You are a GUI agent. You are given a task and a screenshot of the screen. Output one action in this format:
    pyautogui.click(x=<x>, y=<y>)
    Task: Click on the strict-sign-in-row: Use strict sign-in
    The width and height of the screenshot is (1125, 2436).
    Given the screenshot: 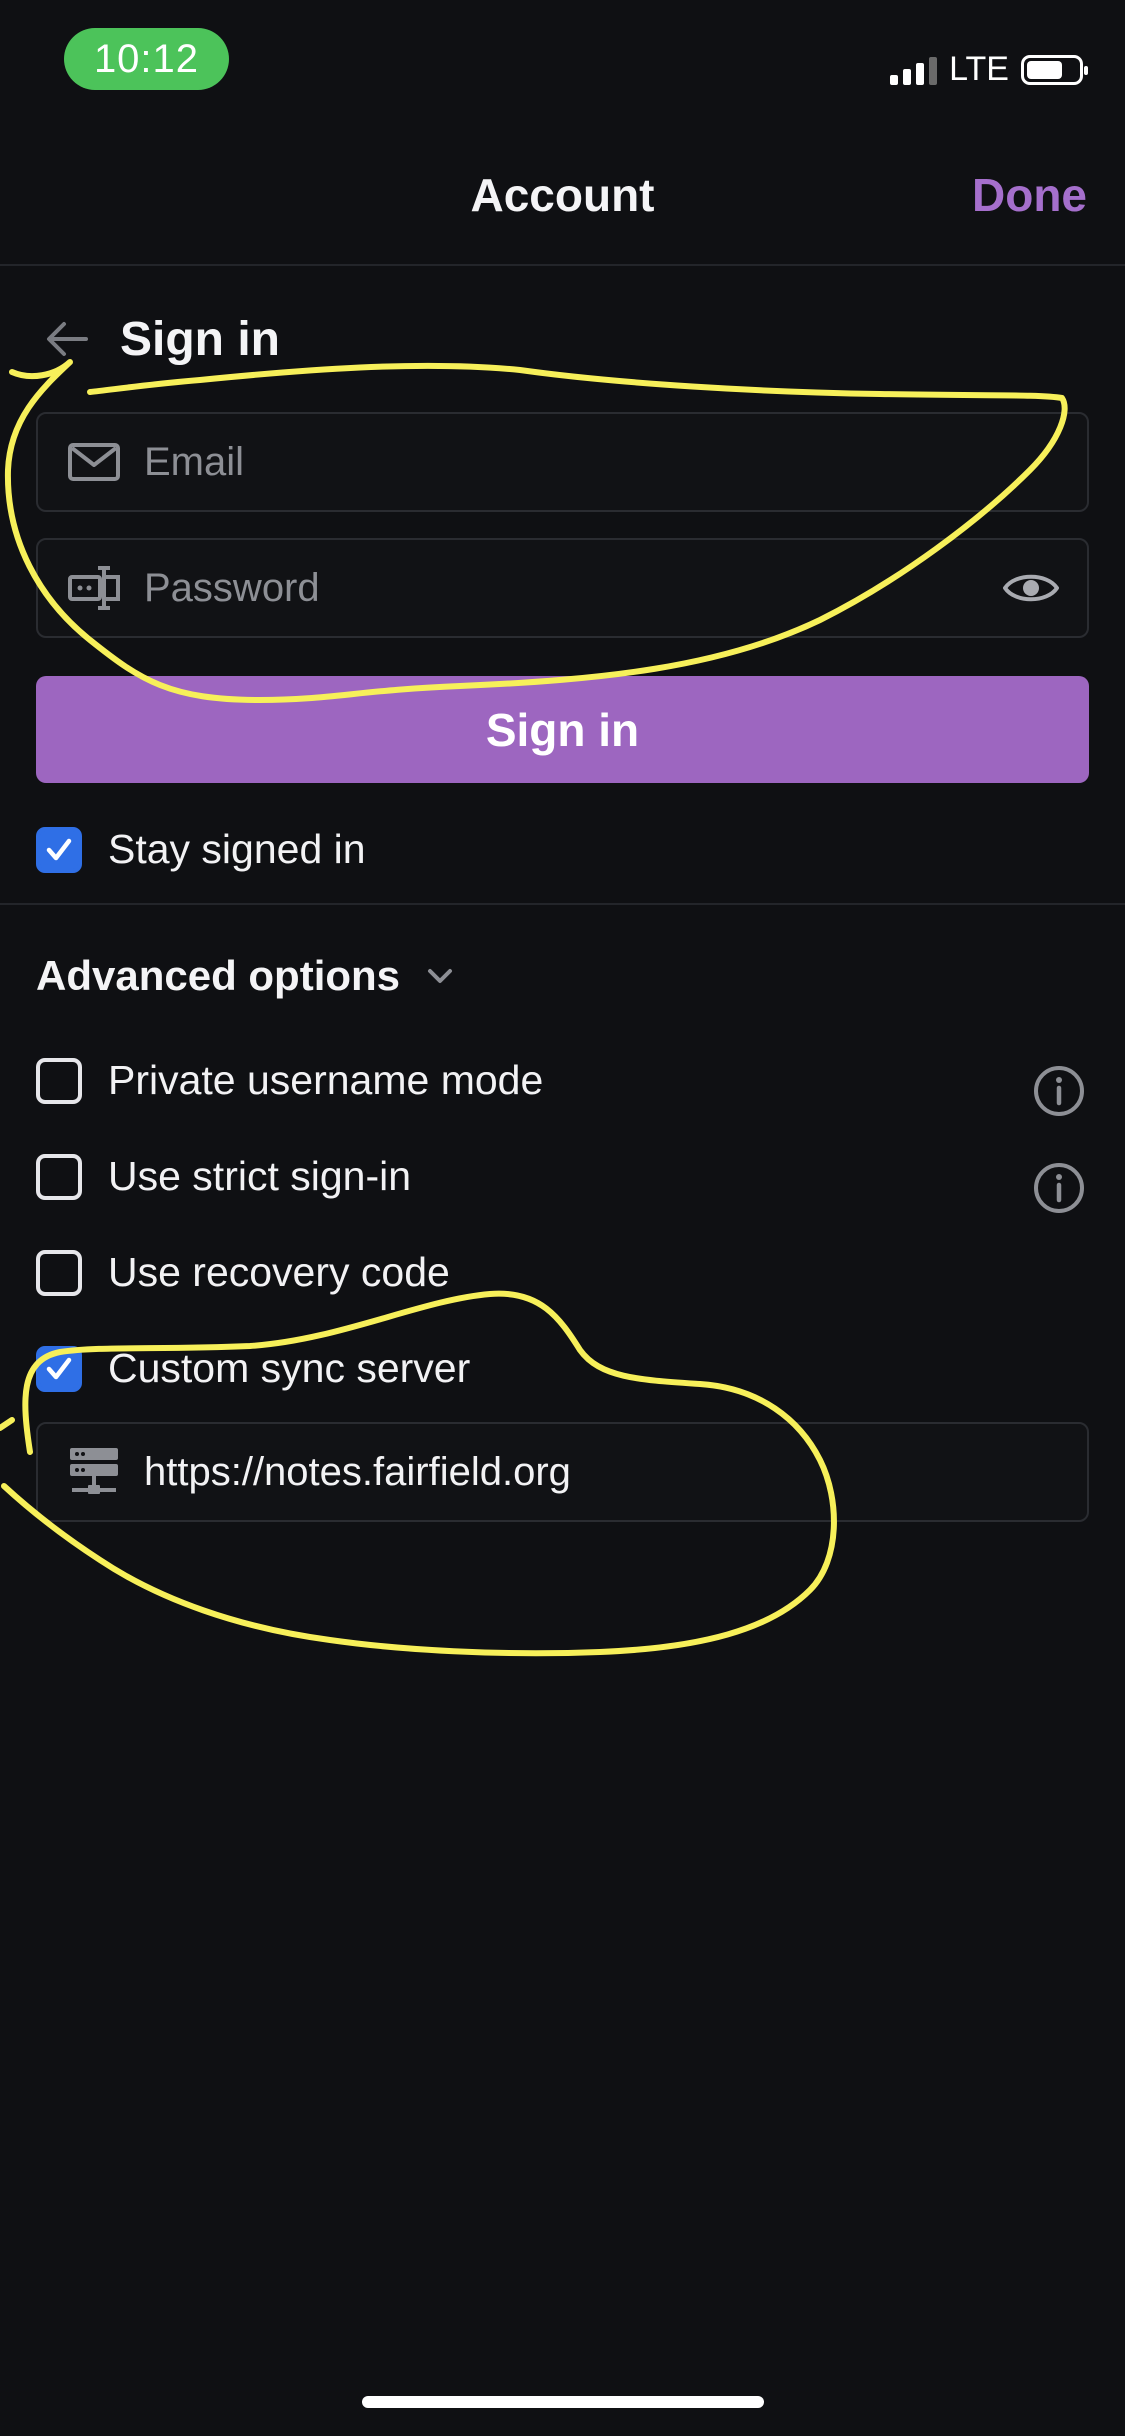 What is the action you would take?
    pyautogui.click(x=223, y=1176)
    